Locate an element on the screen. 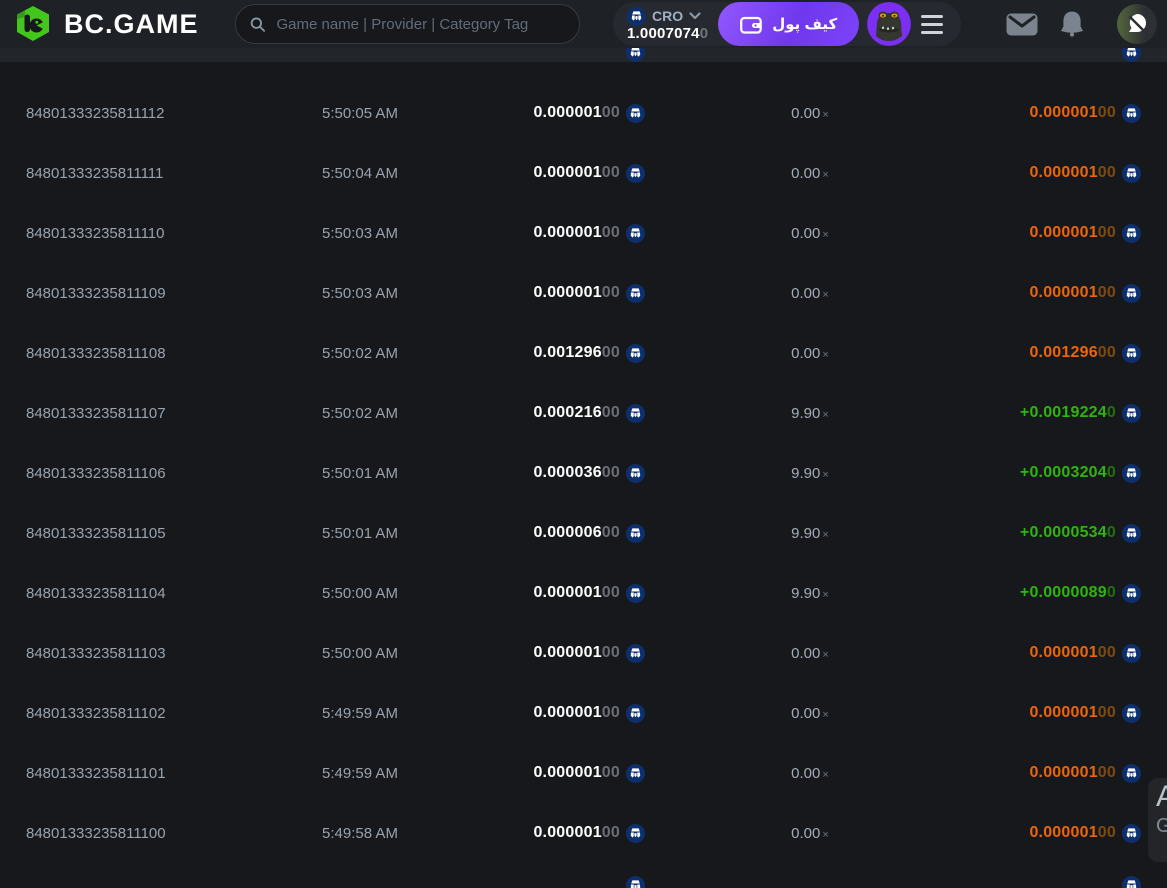  bet-payout-cell: 0.00129600 is located at coordinates (1058, 353).